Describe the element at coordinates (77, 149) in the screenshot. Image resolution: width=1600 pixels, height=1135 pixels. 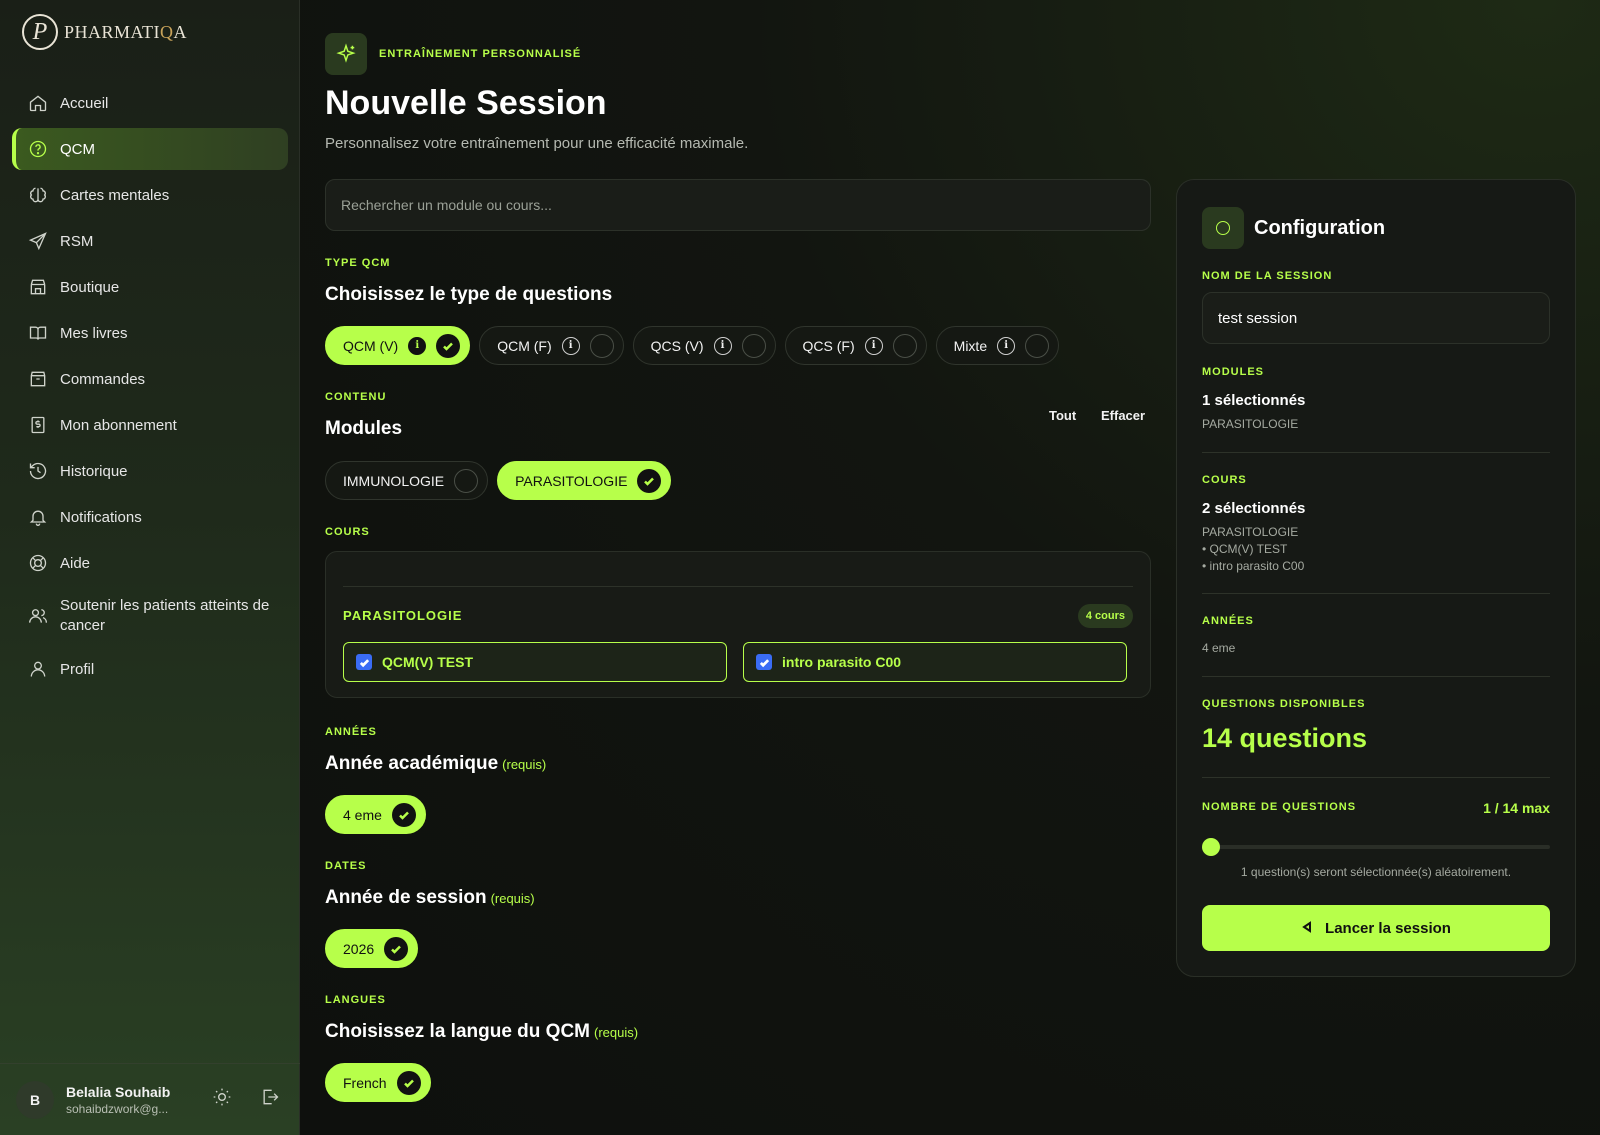
I see `sidebar-item-label: QCM` at that location.